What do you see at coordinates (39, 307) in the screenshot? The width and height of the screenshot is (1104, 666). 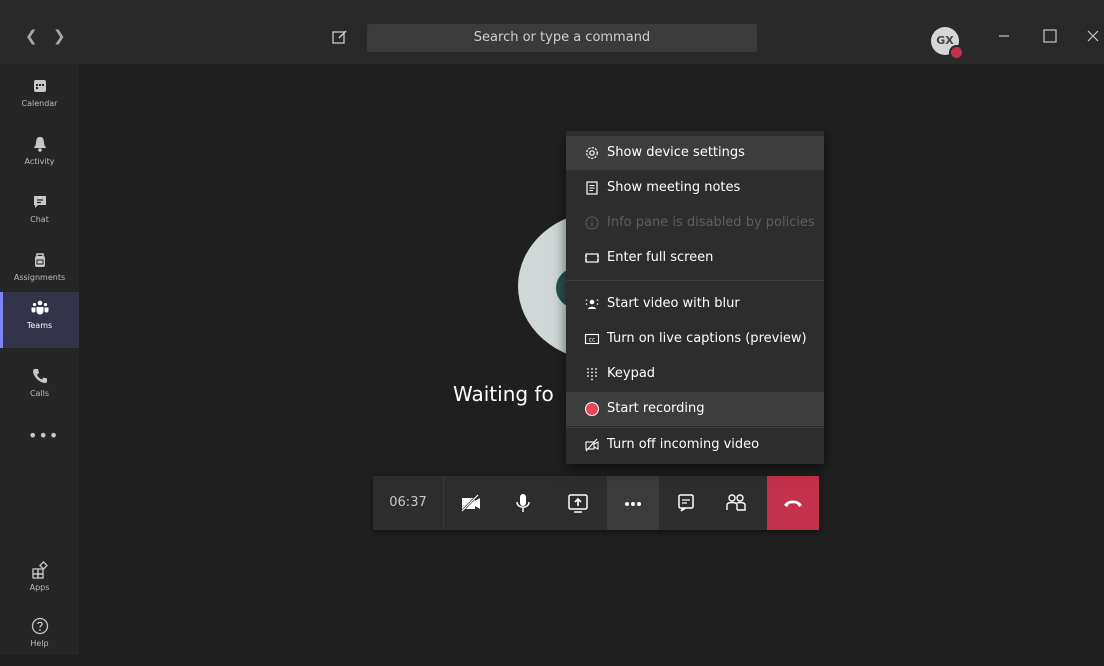 I see `teams-icon` at bounding box center [39, 307].